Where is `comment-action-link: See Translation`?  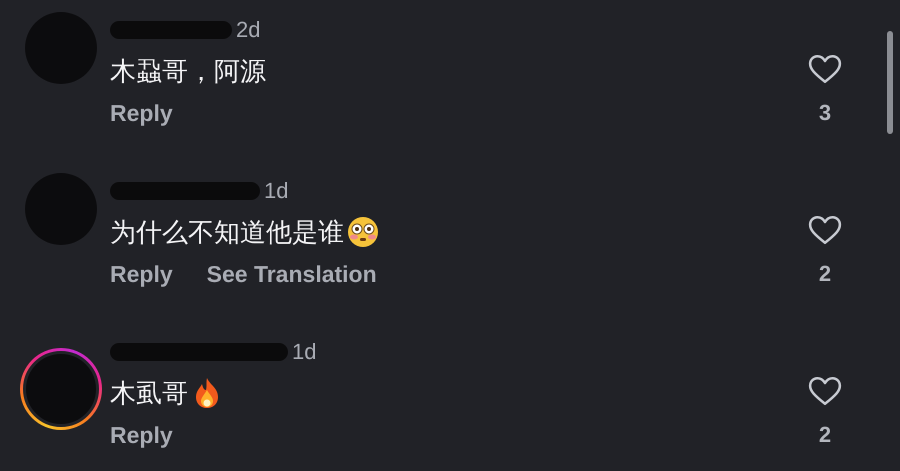 comment-action-link: See Translation is located at coordinates (291, 274).